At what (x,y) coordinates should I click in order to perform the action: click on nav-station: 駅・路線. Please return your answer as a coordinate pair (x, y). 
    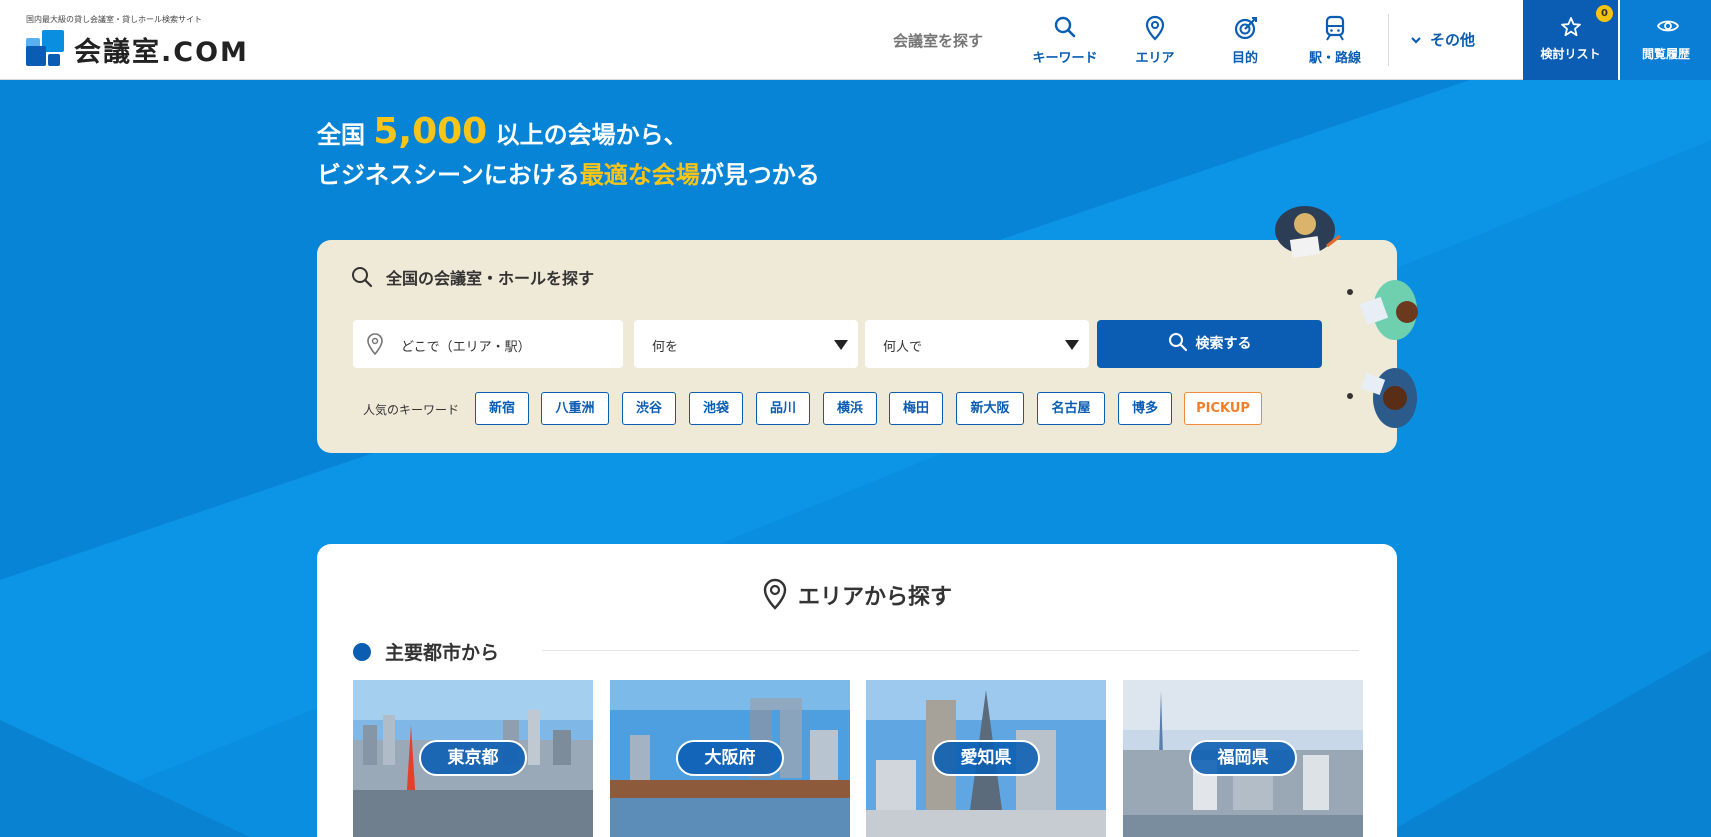
    Looking at the image, I should click on (1335, 40).